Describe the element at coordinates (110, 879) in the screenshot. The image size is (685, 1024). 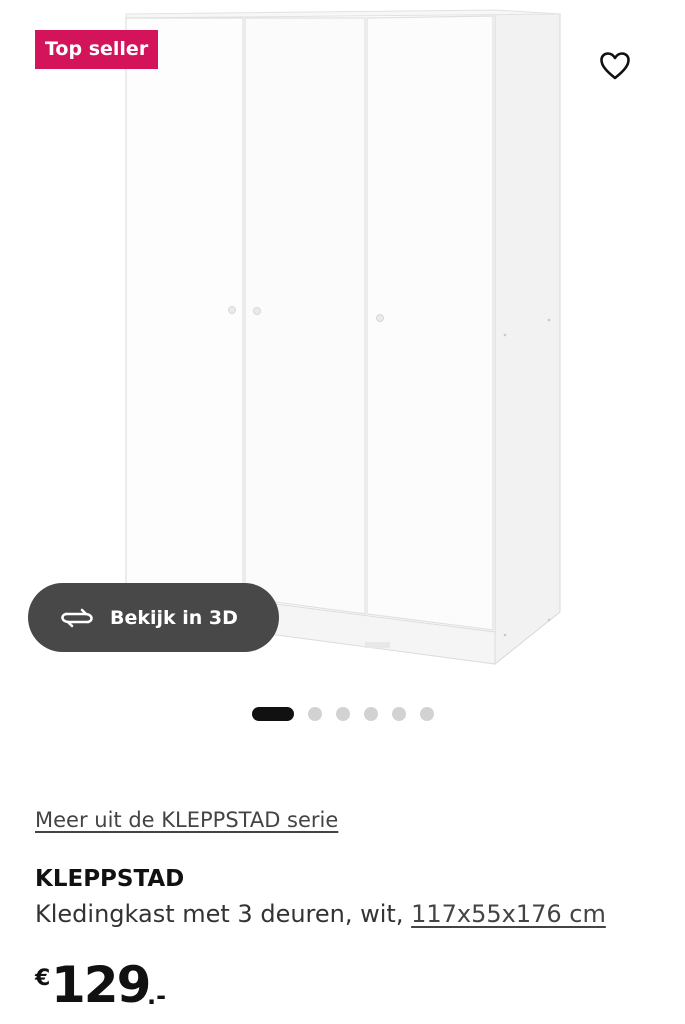
I see `product-name: KLEPPSTAD` at that location.